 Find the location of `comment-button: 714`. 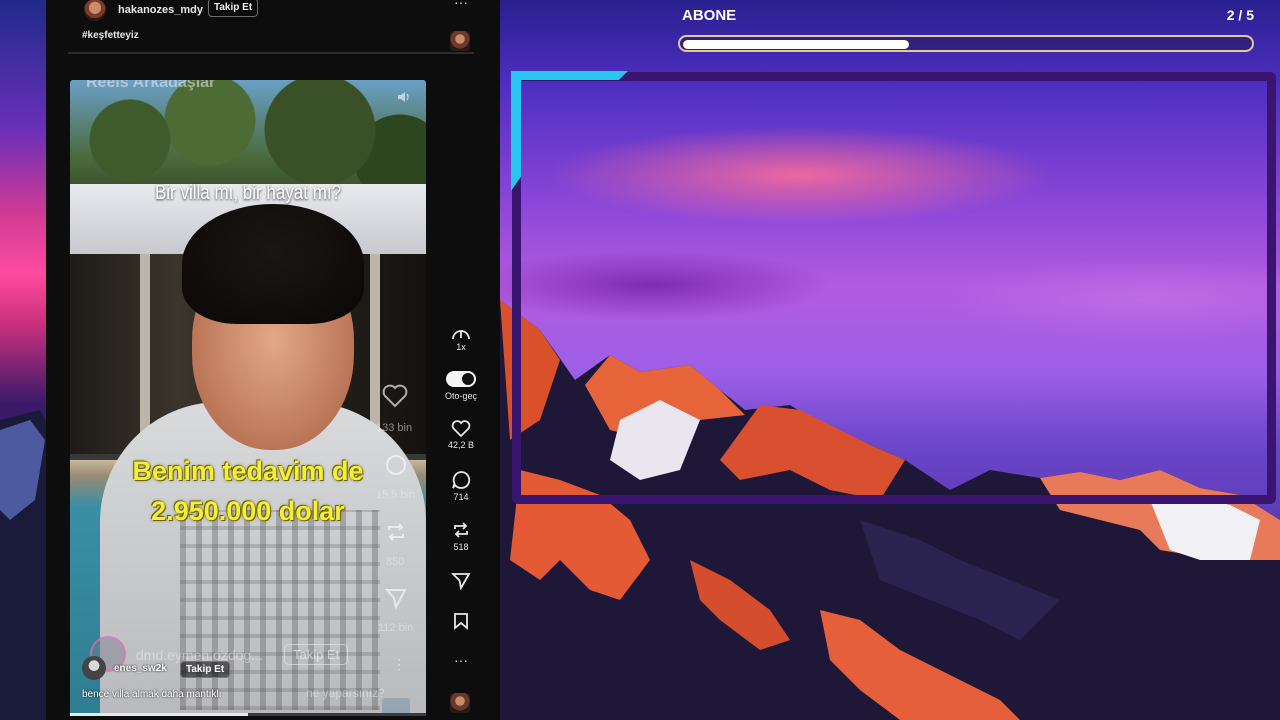

comment-button: 714 is located at coordinates (461, 486).